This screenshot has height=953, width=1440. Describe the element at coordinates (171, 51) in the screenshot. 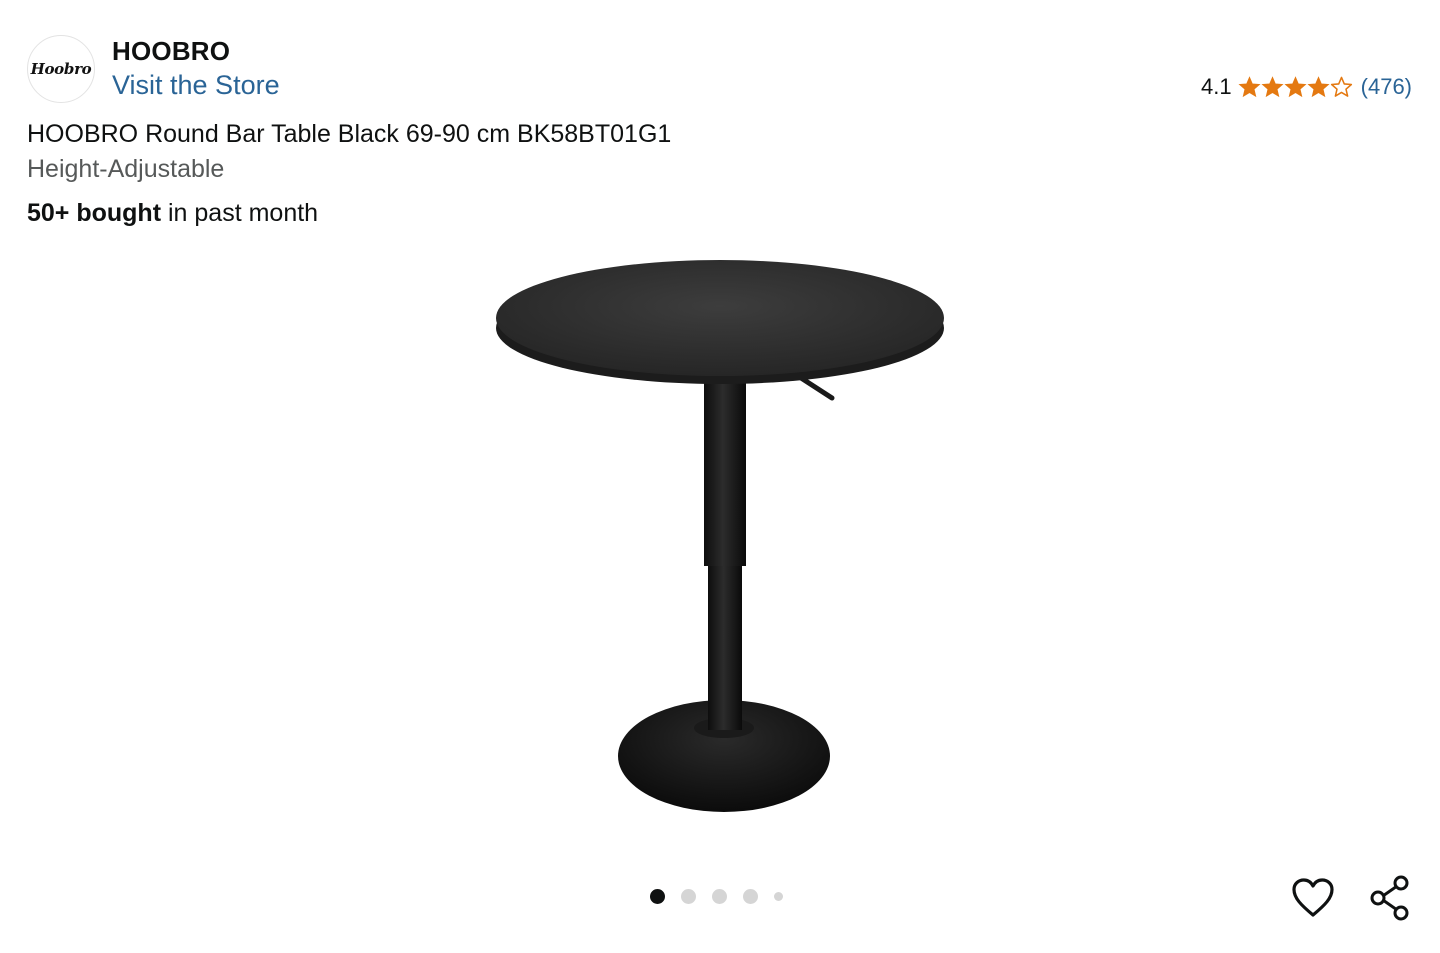

I see `brand-name: HOOBRO` at that location.